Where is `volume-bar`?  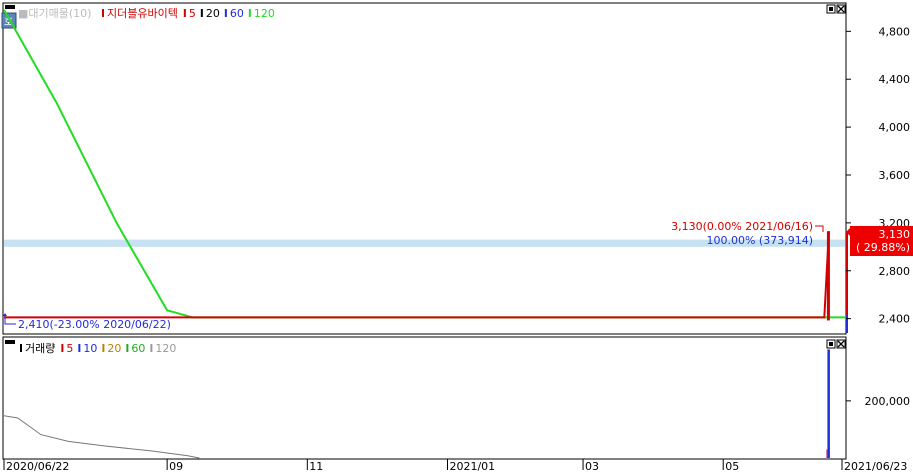
volume-bar is located at coordinates (828, 403).